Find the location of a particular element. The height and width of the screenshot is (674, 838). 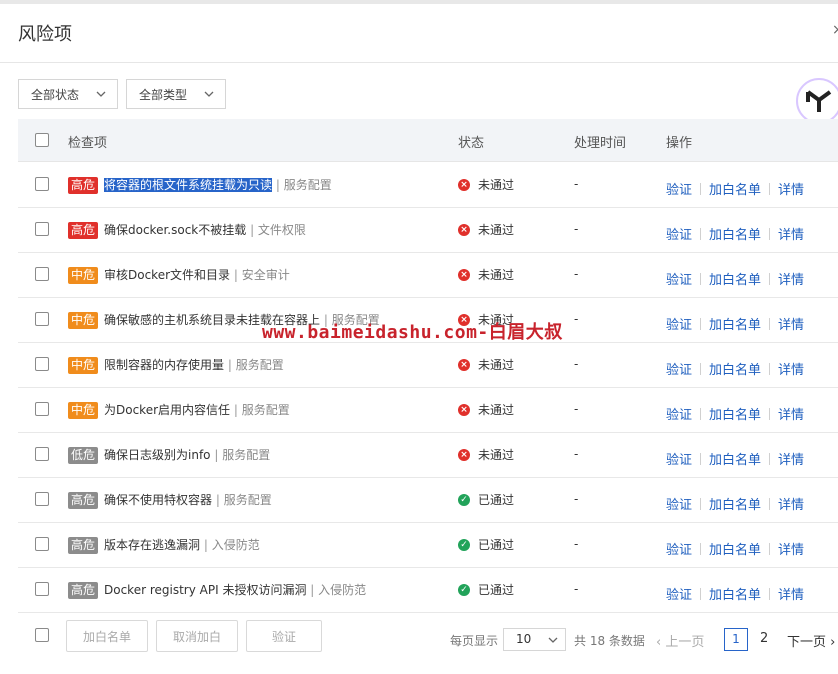

bulk-whitelist-button: 加白名单 is located at coordinates (107, 636).